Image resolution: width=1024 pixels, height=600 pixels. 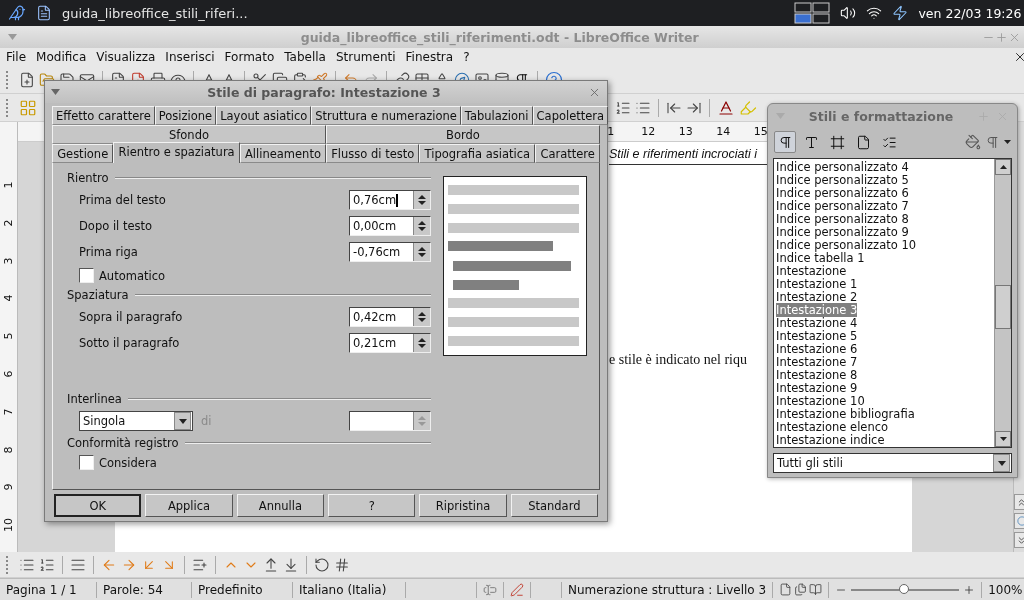 I want to click on language: Italiano (Italia), so click(x=349, y=589).